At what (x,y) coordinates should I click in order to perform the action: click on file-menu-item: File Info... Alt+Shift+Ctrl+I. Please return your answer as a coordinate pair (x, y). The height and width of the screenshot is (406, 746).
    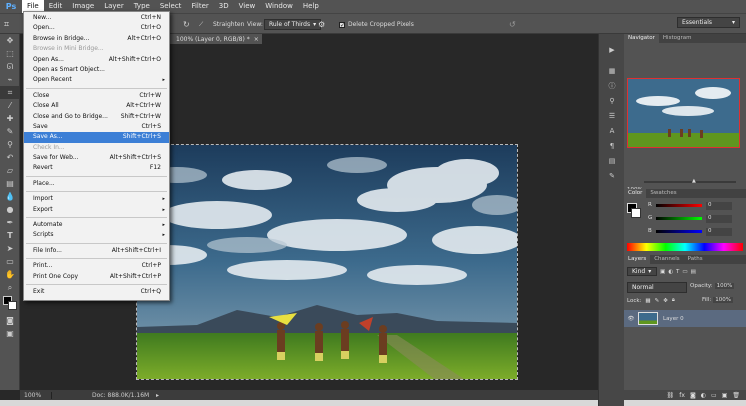
    Looking at the image, I should click on (96, 251).